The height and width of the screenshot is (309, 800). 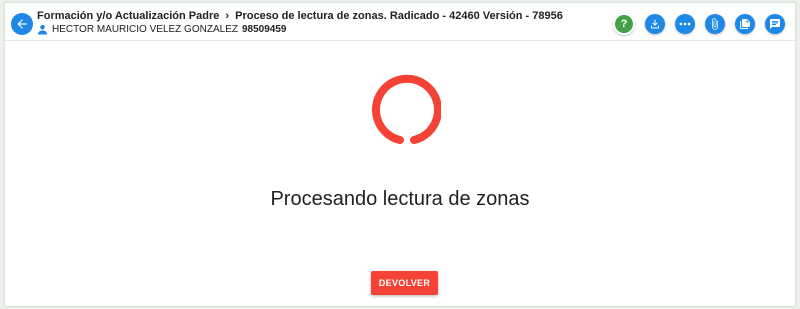 I want to click on download-icon, so click(x=655, y=24).